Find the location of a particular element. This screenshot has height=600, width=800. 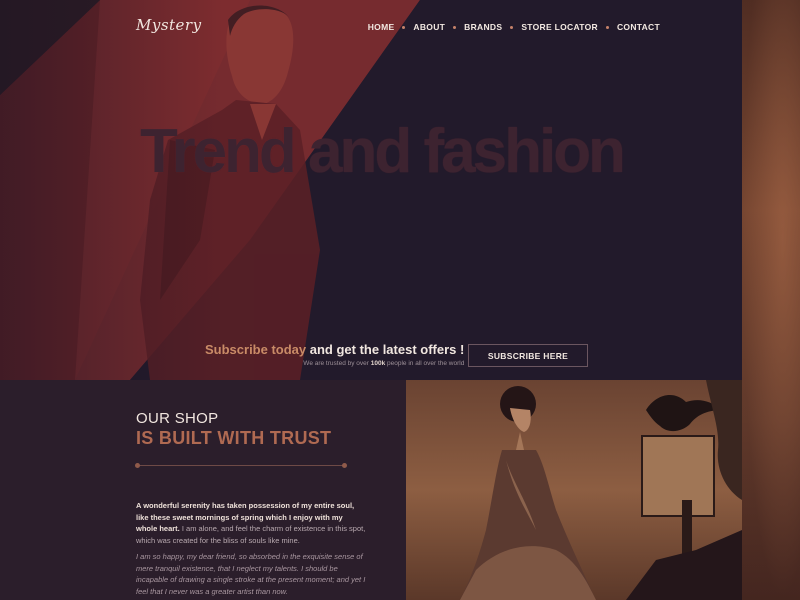

subscribe-button: SUBSCRIBE HERE is located at coordinates (528, 355).